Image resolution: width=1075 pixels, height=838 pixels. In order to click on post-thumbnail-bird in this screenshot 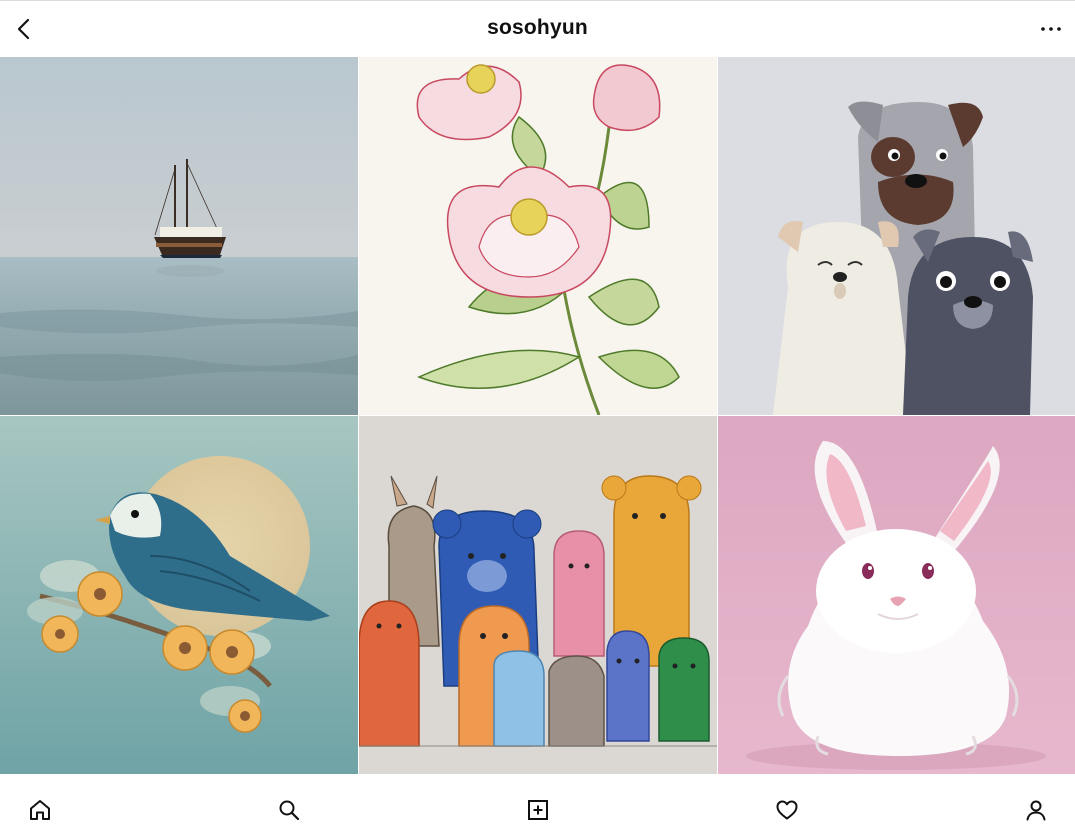, I will do `click(179, 595)`.